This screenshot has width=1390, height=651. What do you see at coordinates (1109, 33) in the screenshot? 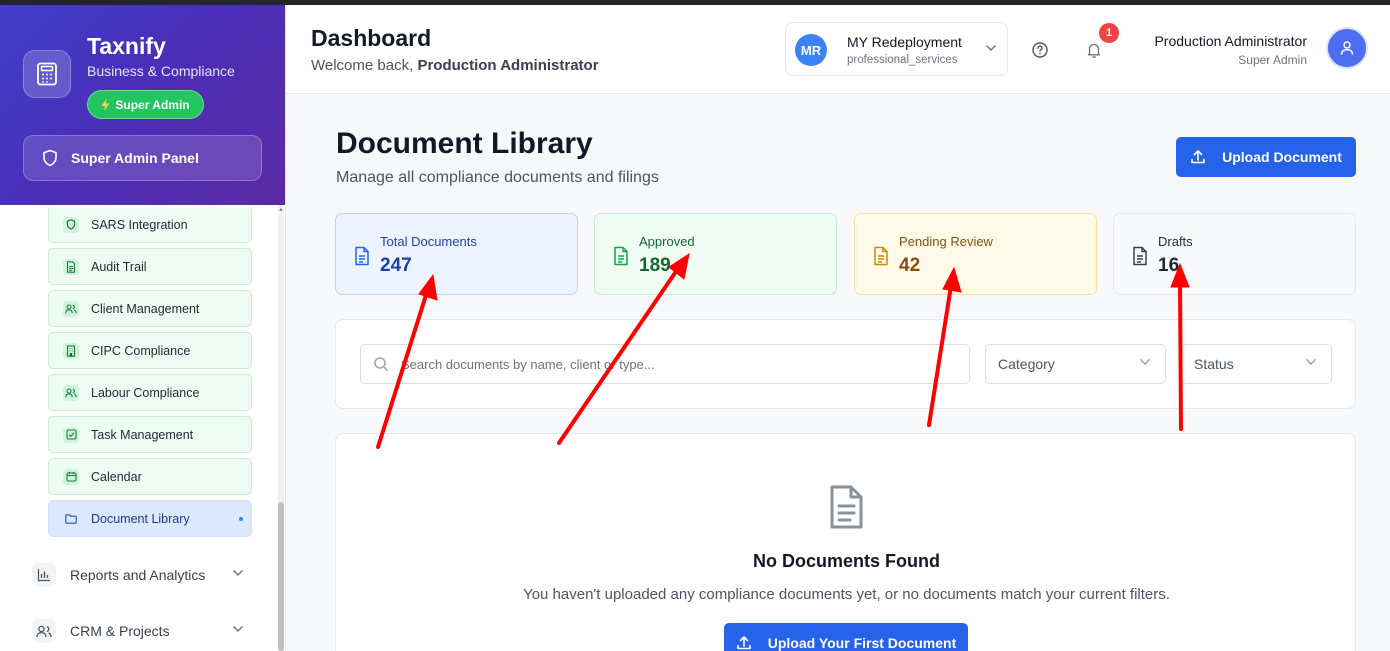
I see `notification-count-badge: 1` at bounding box center [1109, 33].